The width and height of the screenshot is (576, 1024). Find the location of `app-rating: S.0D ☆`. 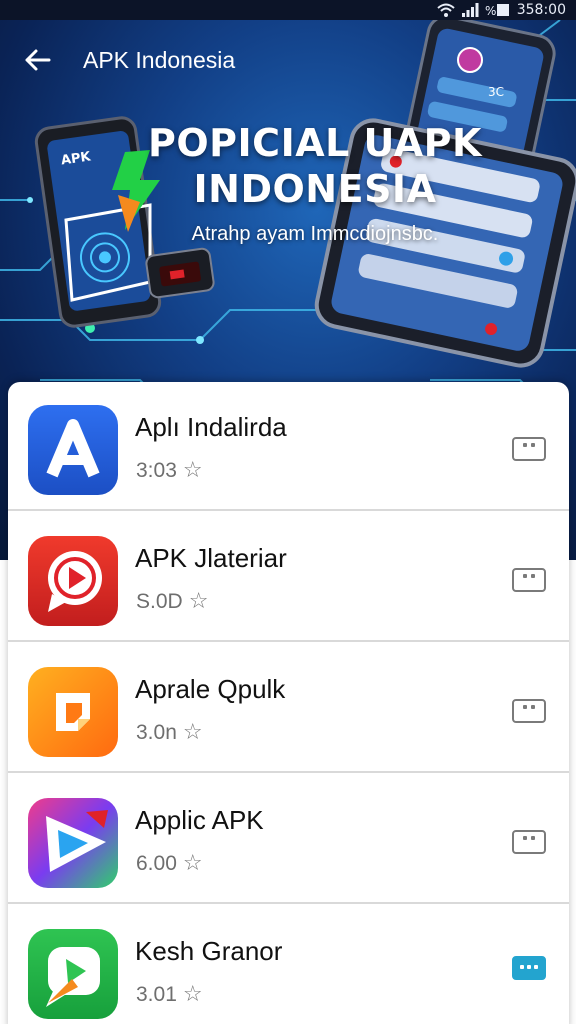

app-rating: S.0D ☆ is located at coordinates (172, 601).